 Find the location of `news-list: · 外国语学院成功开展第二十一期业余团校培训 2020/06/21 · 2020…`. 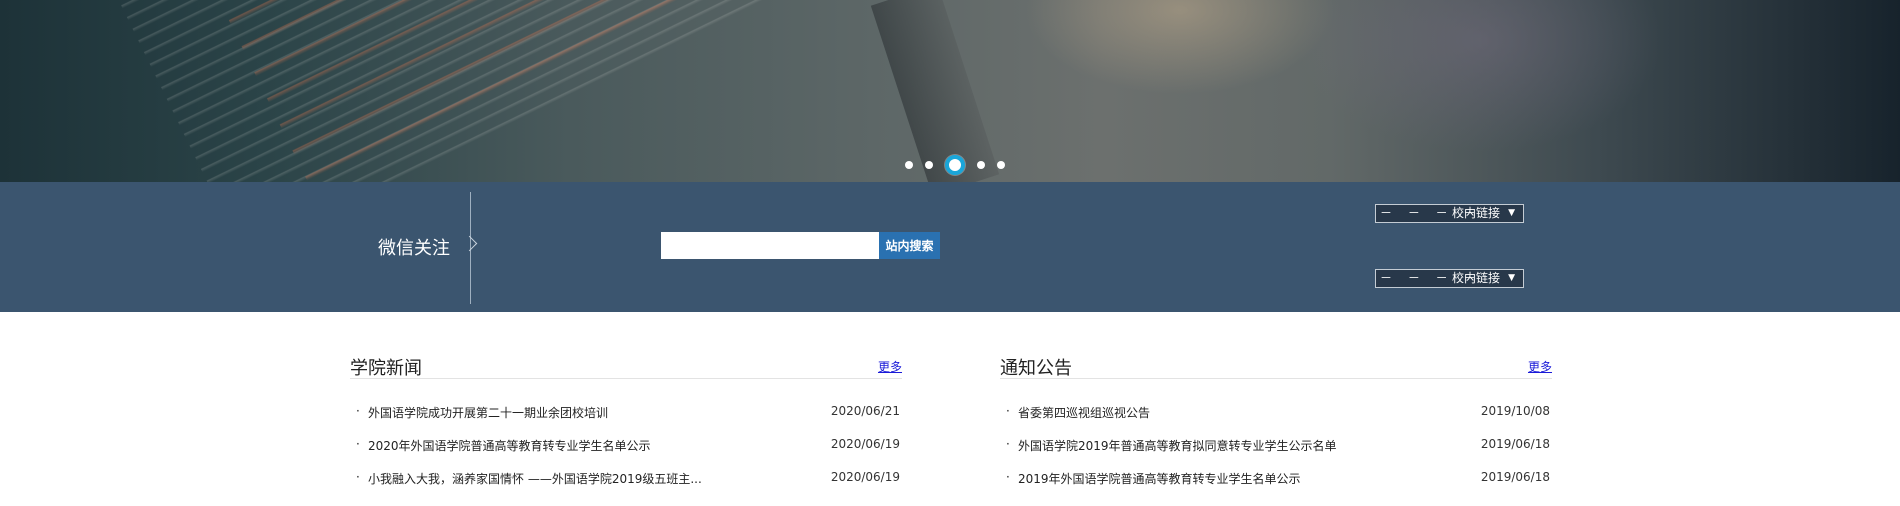

news-list: · 外国语学院成功开展第二十一期业余团校培训 2020/06/21 · 2020… is located at coordinates (626, 453).